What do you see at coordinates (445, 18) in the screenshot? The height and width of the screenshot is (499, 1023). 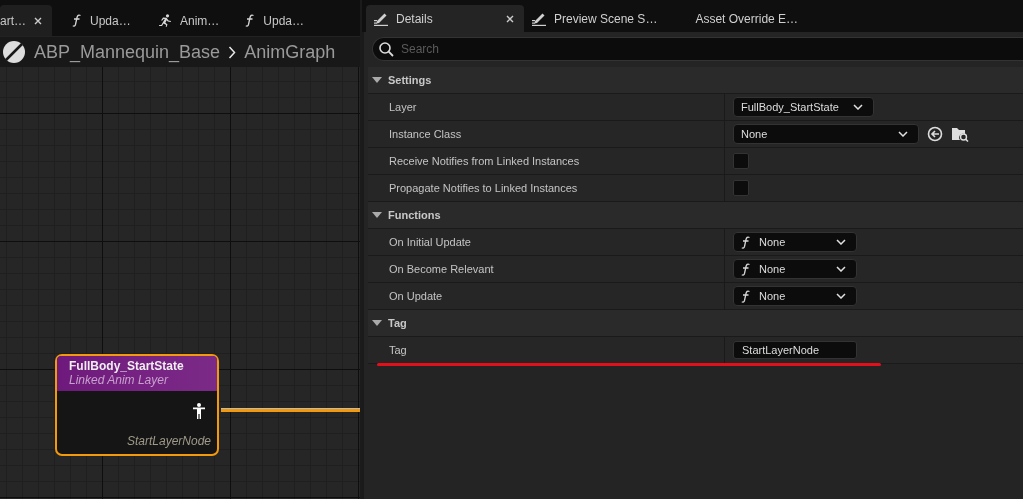 I see `panel-tab: Details` at bounding box center [445, 18].